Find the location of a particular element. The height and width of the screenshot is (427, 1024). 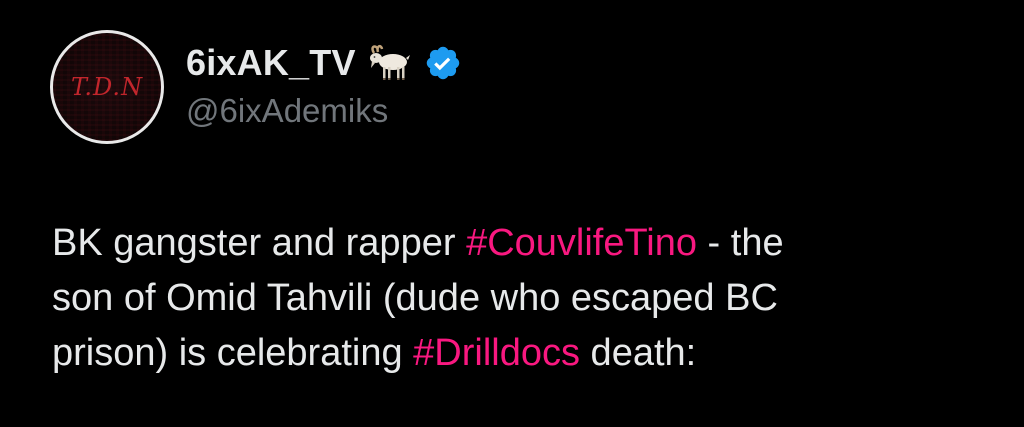

text-segment: - the is located at coordinates (740, 243).